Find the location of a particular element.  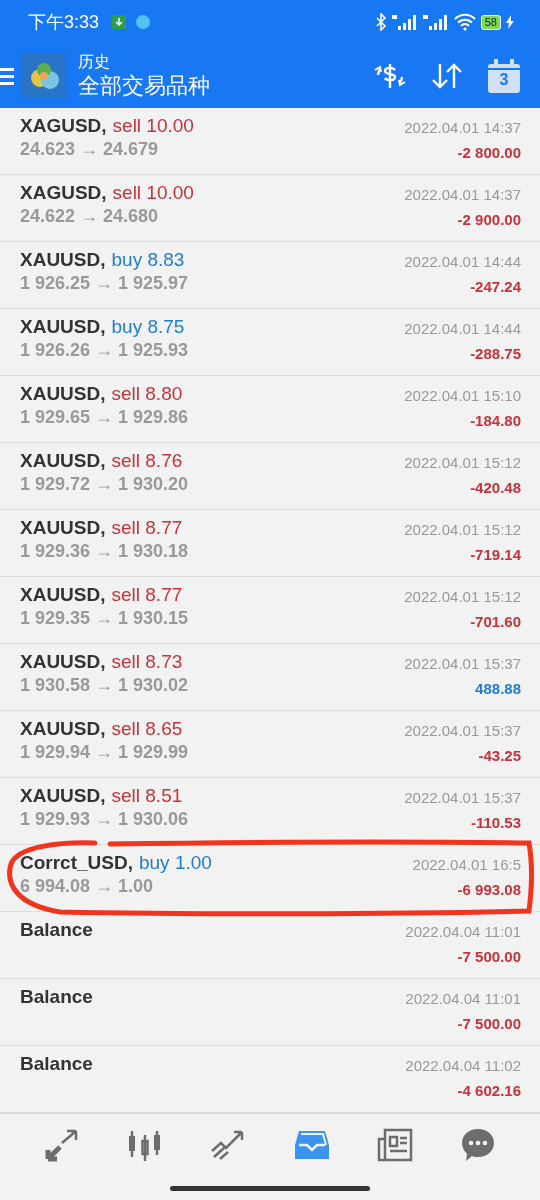

profit-value: -288.75 is located at coordinates (495, 354).